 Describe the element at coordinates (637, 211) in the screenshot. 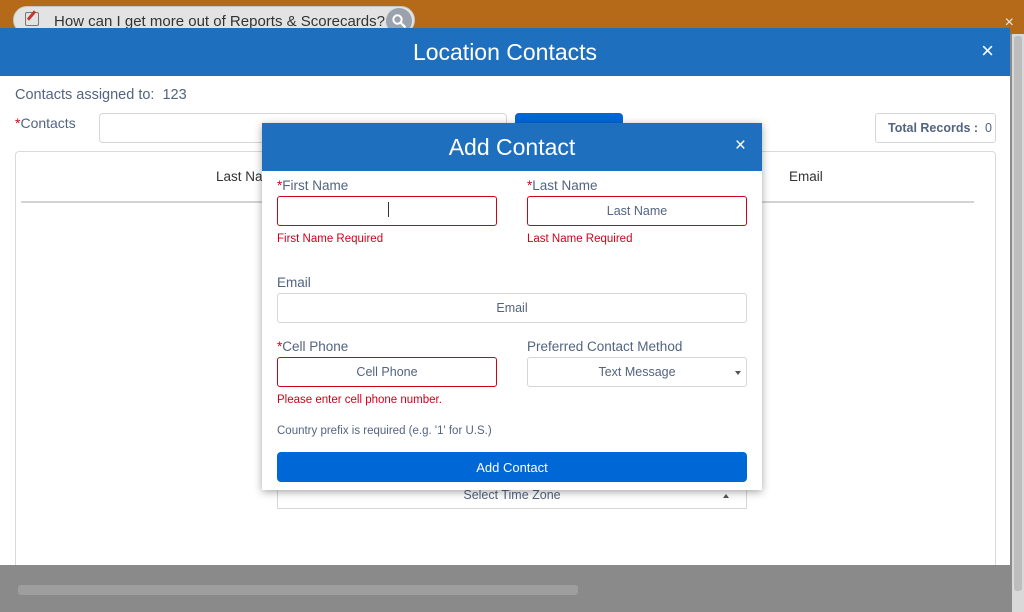

I see `last-name-input` at that location.